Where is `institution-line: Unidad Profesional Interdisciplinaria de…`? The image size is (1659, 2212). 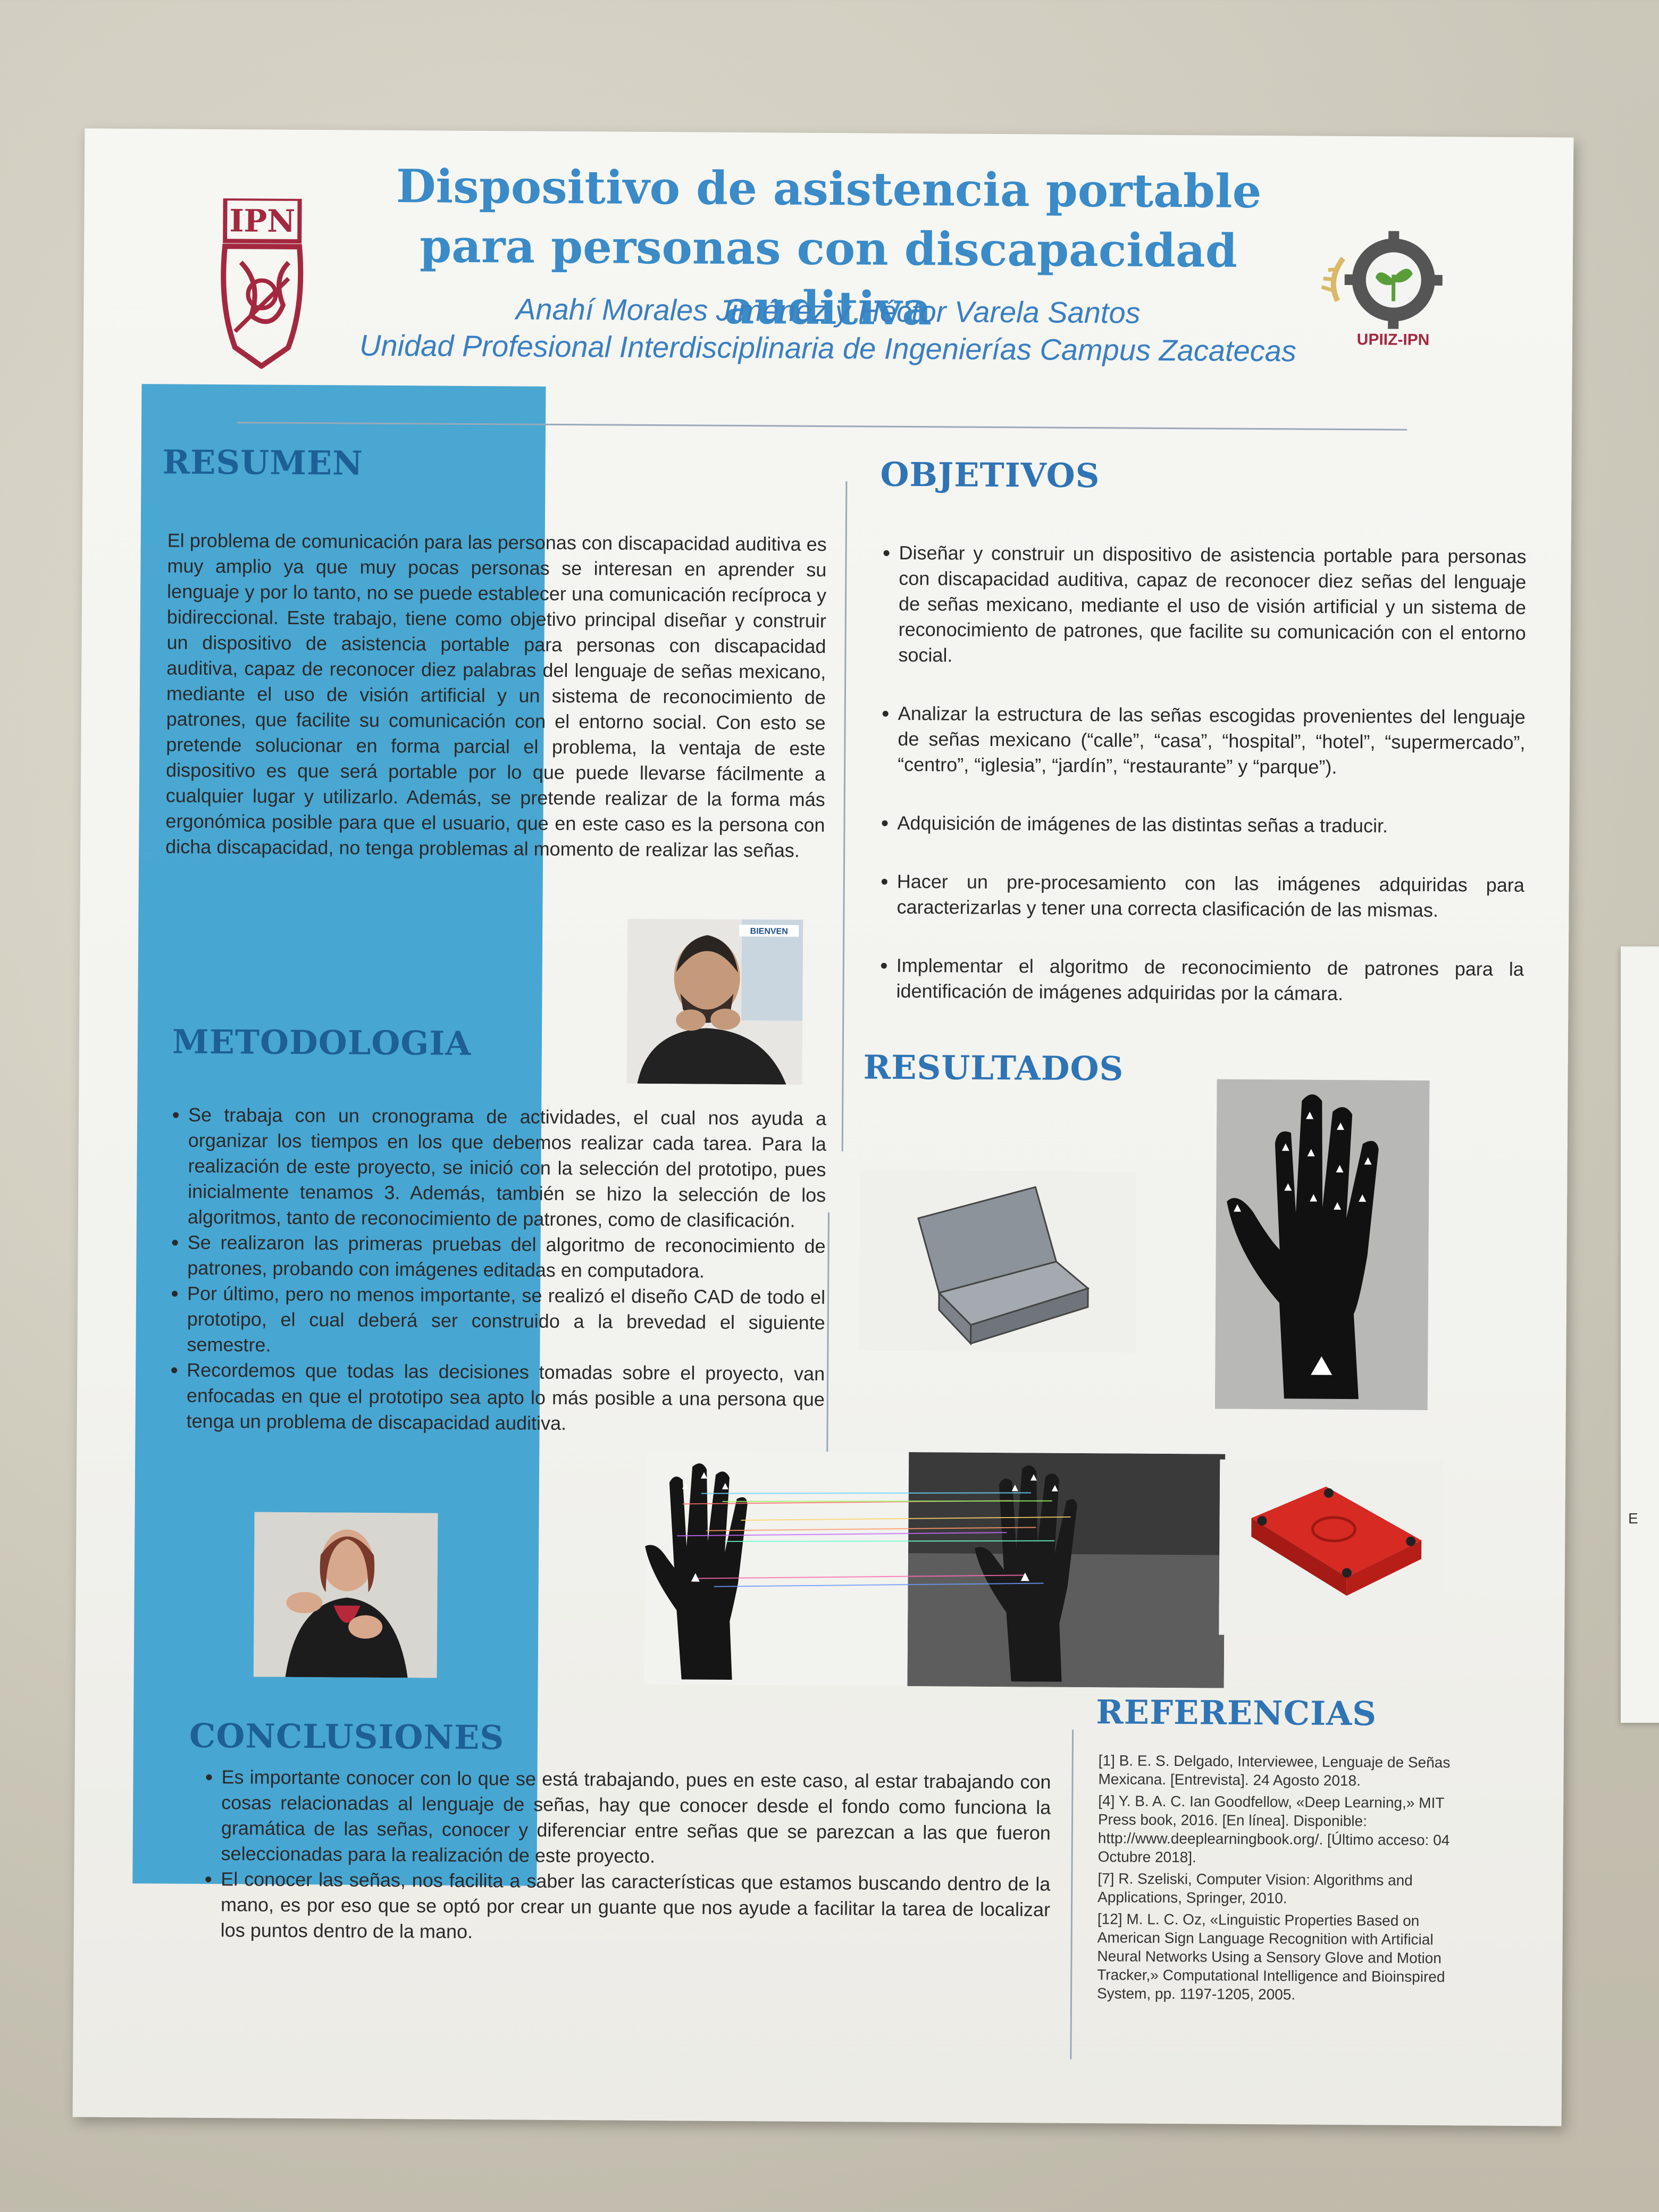
institution-line: Unidad Profesional Interdisciplinaria de… is located at coordinates (828, 348).